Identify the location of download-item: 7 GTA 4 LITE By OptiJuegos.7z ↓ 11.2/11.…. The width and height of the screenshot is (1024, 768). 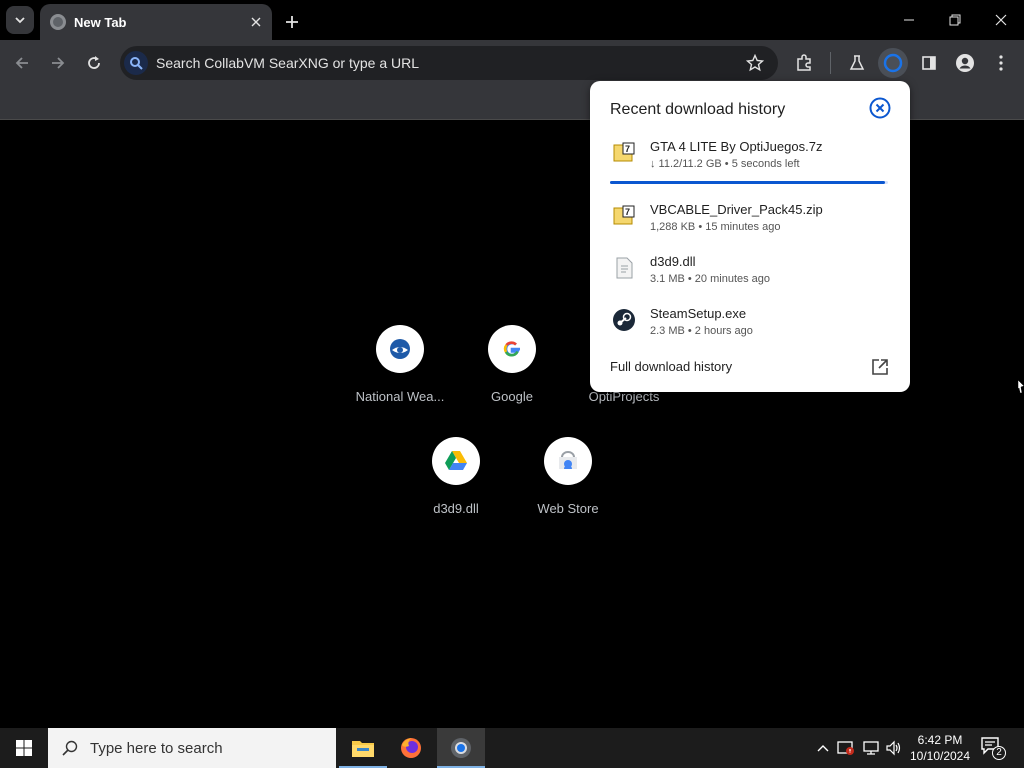
(750, 163).